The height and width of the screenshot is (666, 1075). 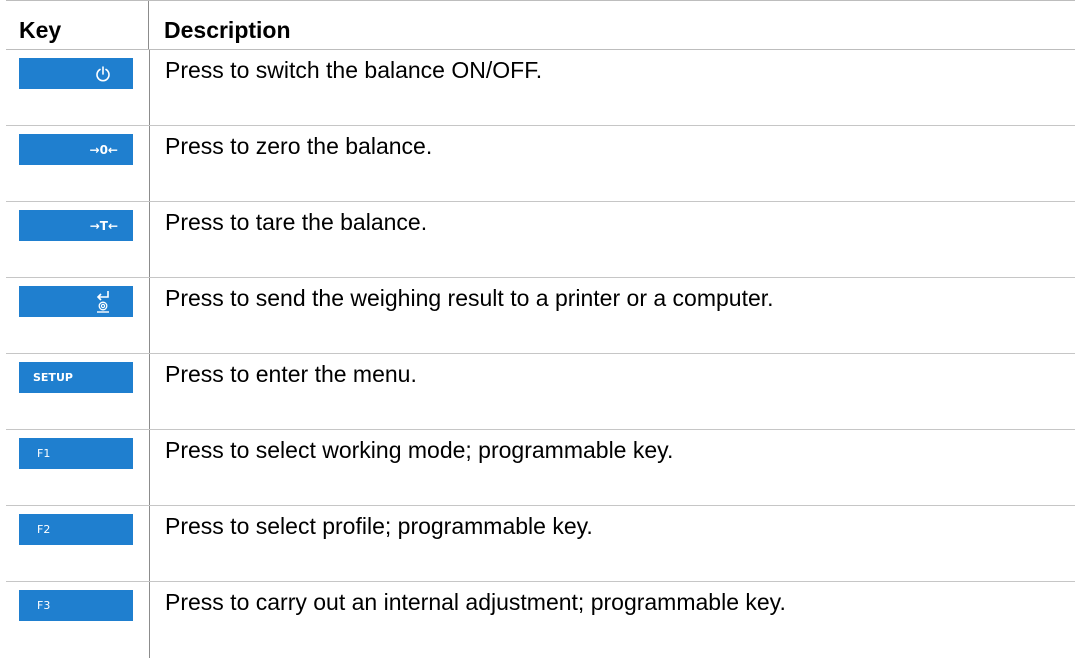 I want to click on key-cell: F2, so click(x=78, y=543).